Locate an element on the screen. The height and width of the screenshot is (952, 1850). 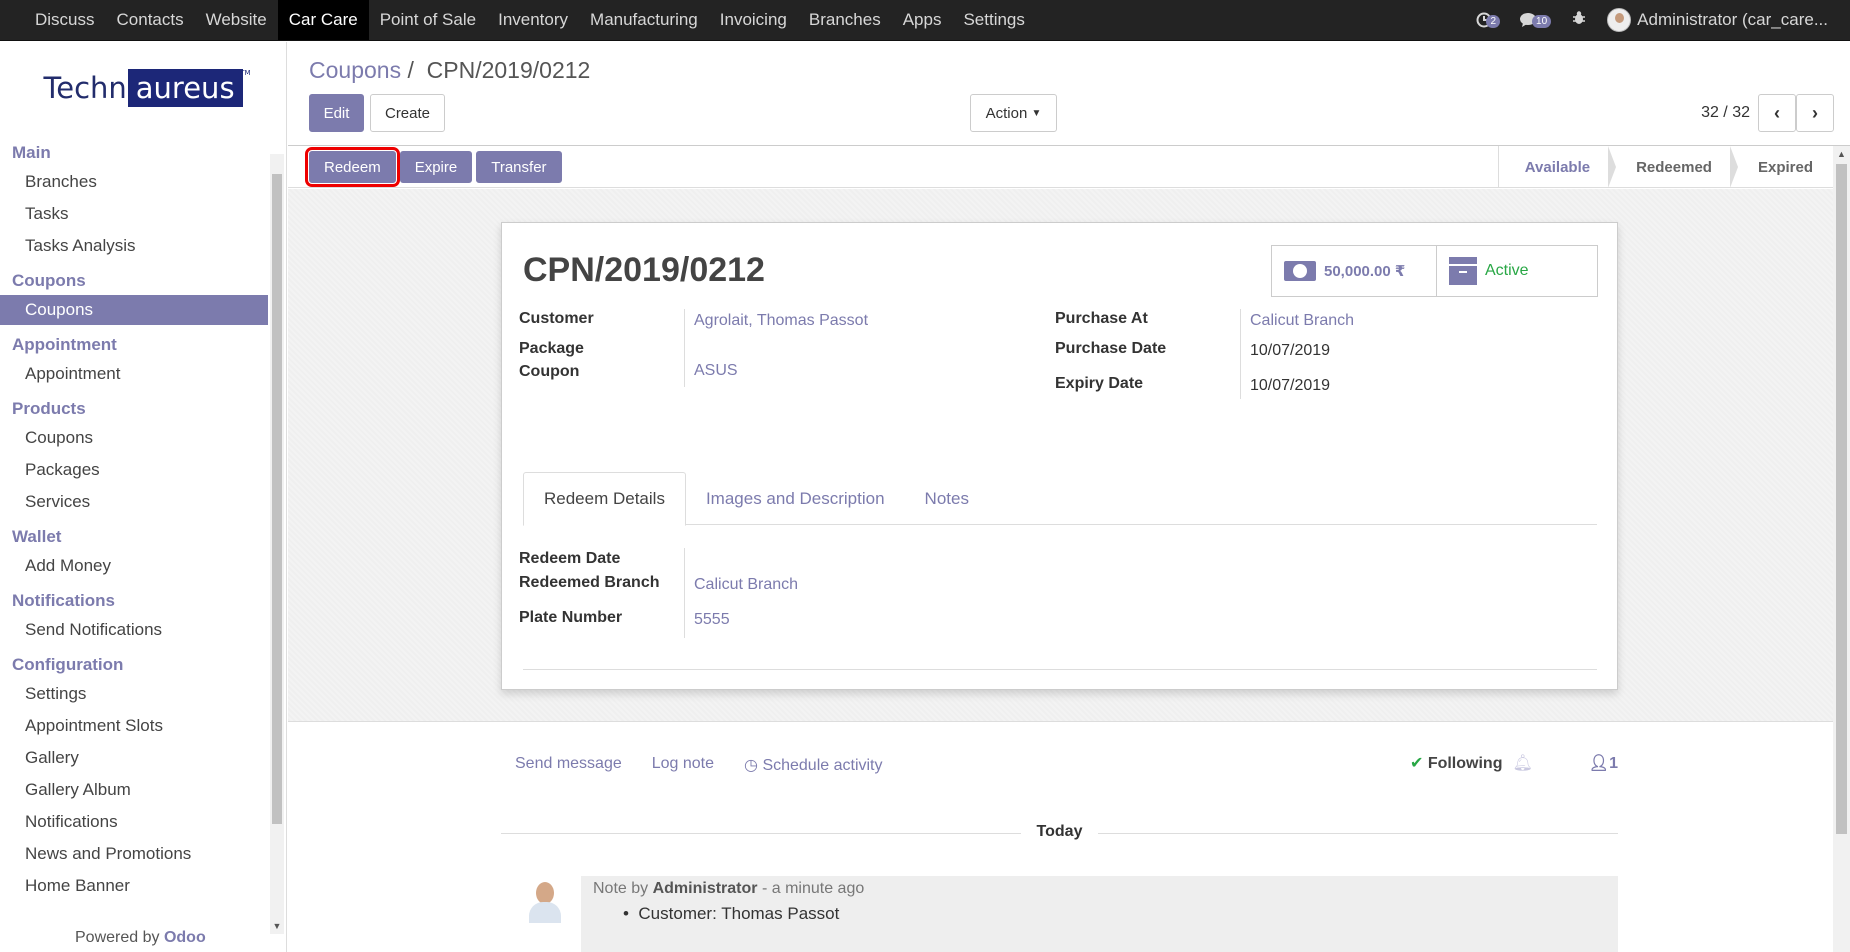
sidebar-item-product-coupons: Coupons is located at coordinates (134, 438).